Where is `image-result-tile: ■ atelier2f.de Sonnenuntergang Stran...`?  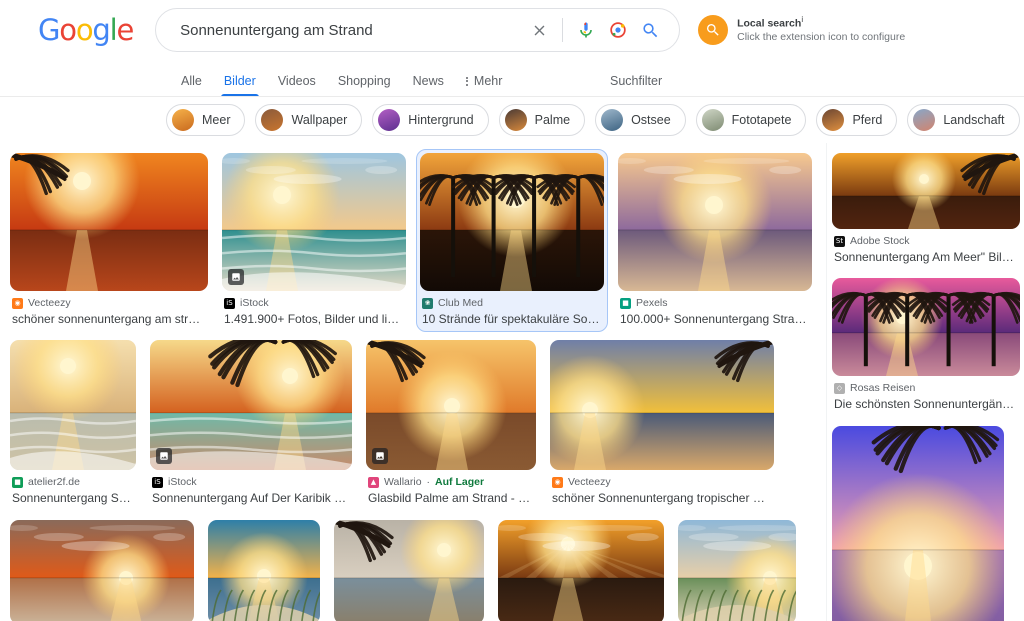
image-result-tile: ■ atelier2f.de Sonnenuntergang Stran... is located at coordinates (73, 423).